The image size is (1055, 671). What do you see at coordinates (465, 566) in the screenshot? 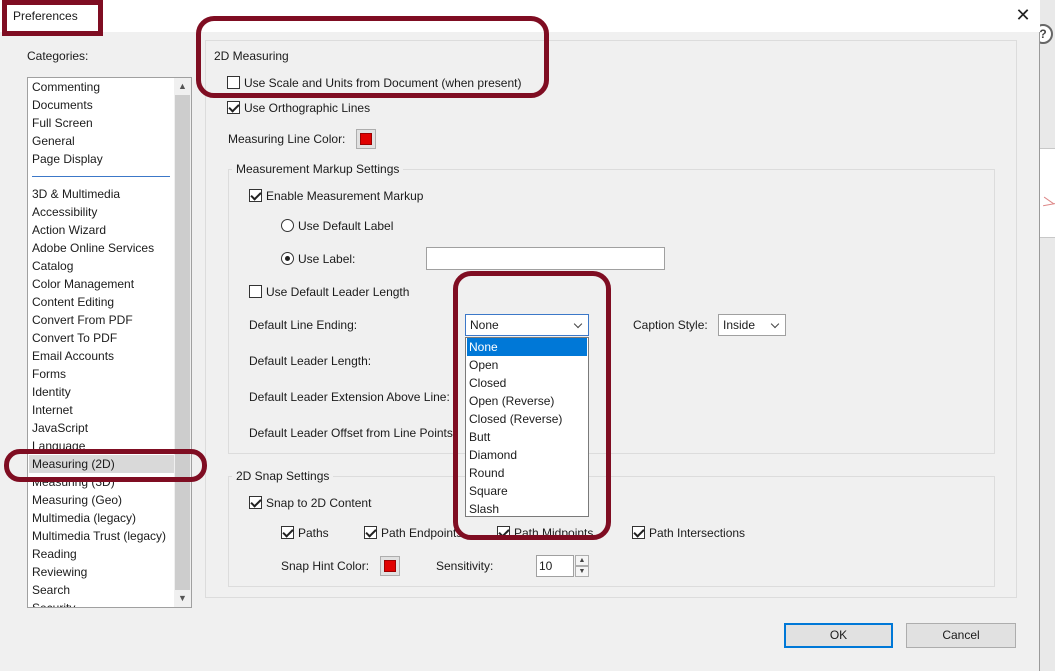
I see `sensitivity-label: Sensitivity:` at bounding box center [465, 566].